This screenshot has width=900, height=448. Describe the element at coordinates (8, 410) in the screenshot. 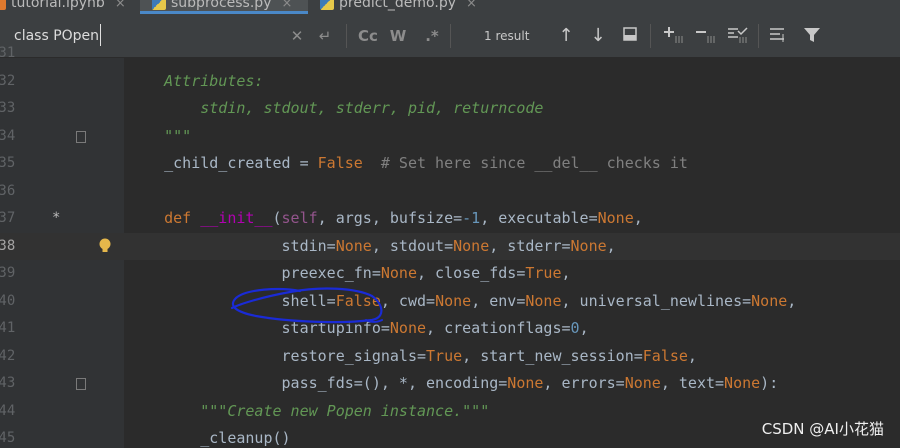

I see `line-number: 344` at that location.